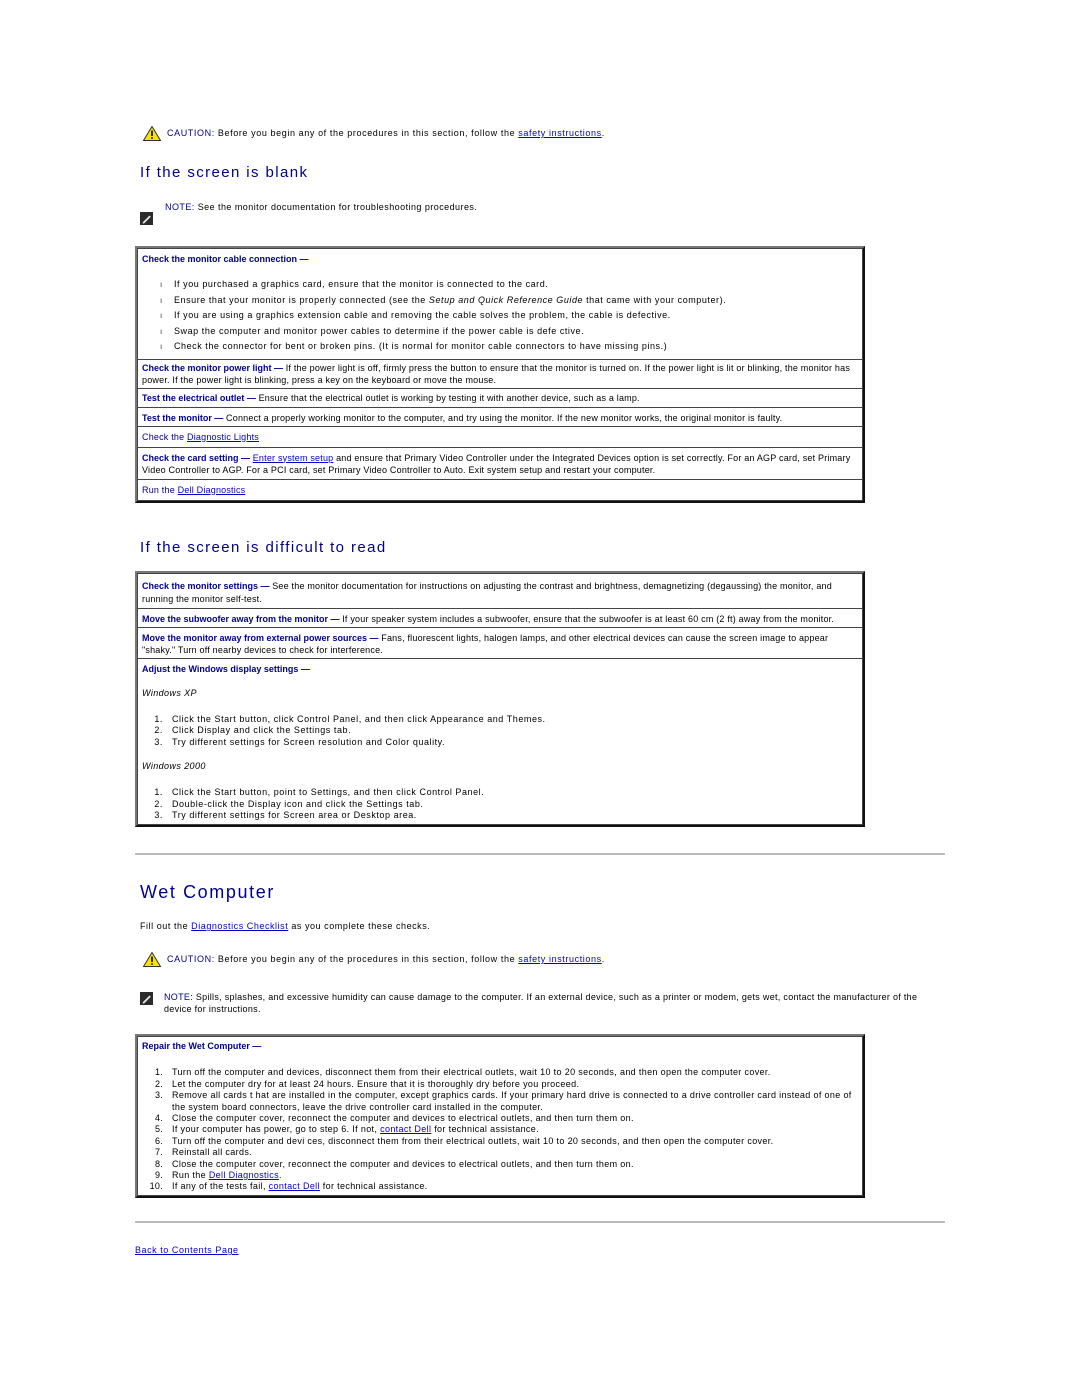 Image resolution: width=1080 pixels, height=1397 pixels. I want to click on back-to-contents-link: Back to Contents Page, so click(187, 1250).